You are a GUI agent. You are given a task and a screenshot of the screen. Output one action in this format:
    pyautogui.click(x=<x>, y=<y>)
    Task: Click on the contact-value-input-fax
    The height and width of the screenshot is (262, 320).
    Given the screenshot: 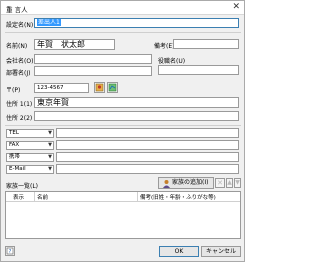 What is the action you would take?
    pyautogui.click(x=147, y=145)
    